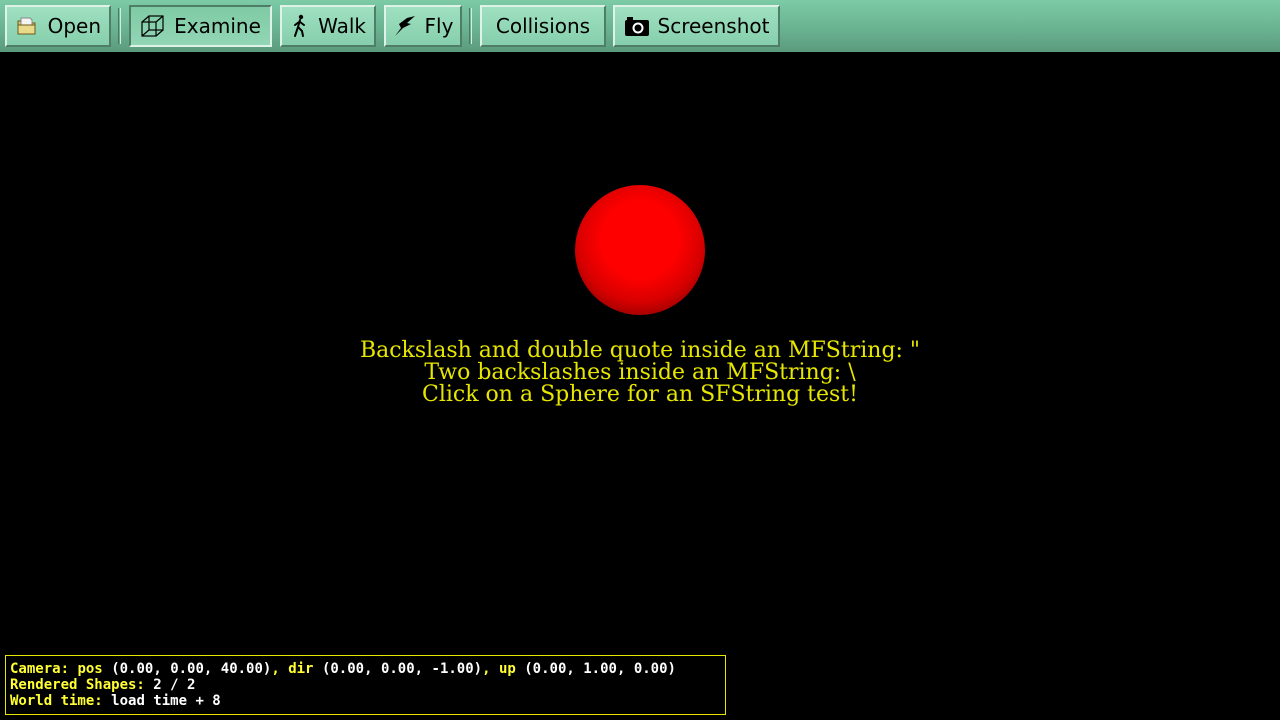 The height and width of the screenshot is (720, 1280). What do you see at coordinates (713, 26) in the screenshot?
I see `screenshot-button-label: Screenshot` at bounding box center [713, 26].